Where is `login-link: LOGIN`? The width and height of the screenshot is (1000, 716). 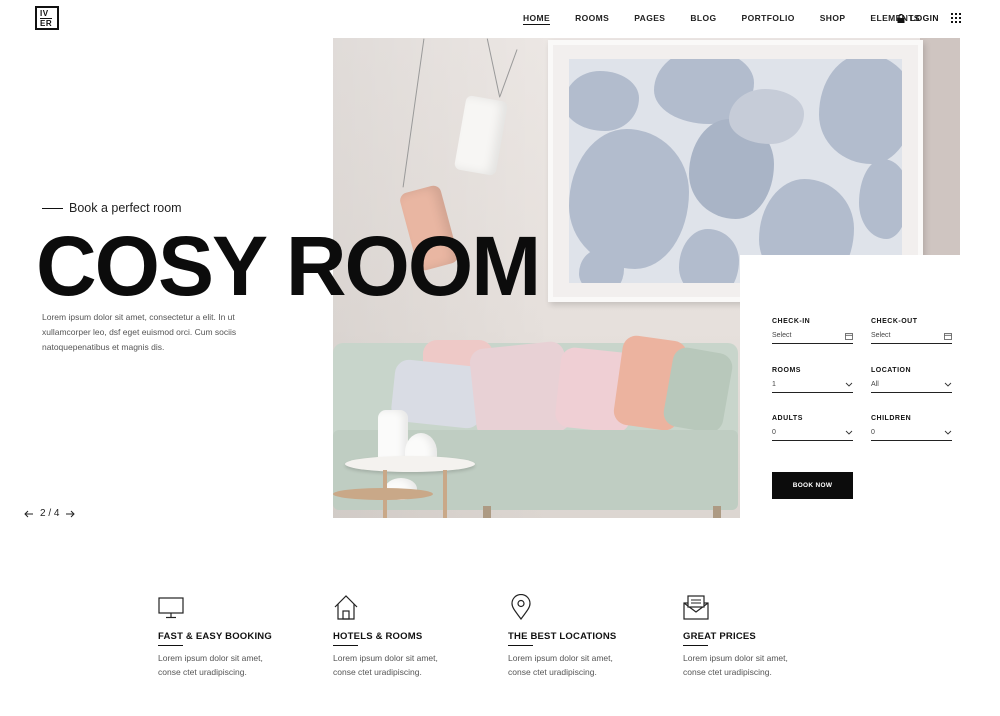 login-link: LOGIN is located at coordinates (918, 18).